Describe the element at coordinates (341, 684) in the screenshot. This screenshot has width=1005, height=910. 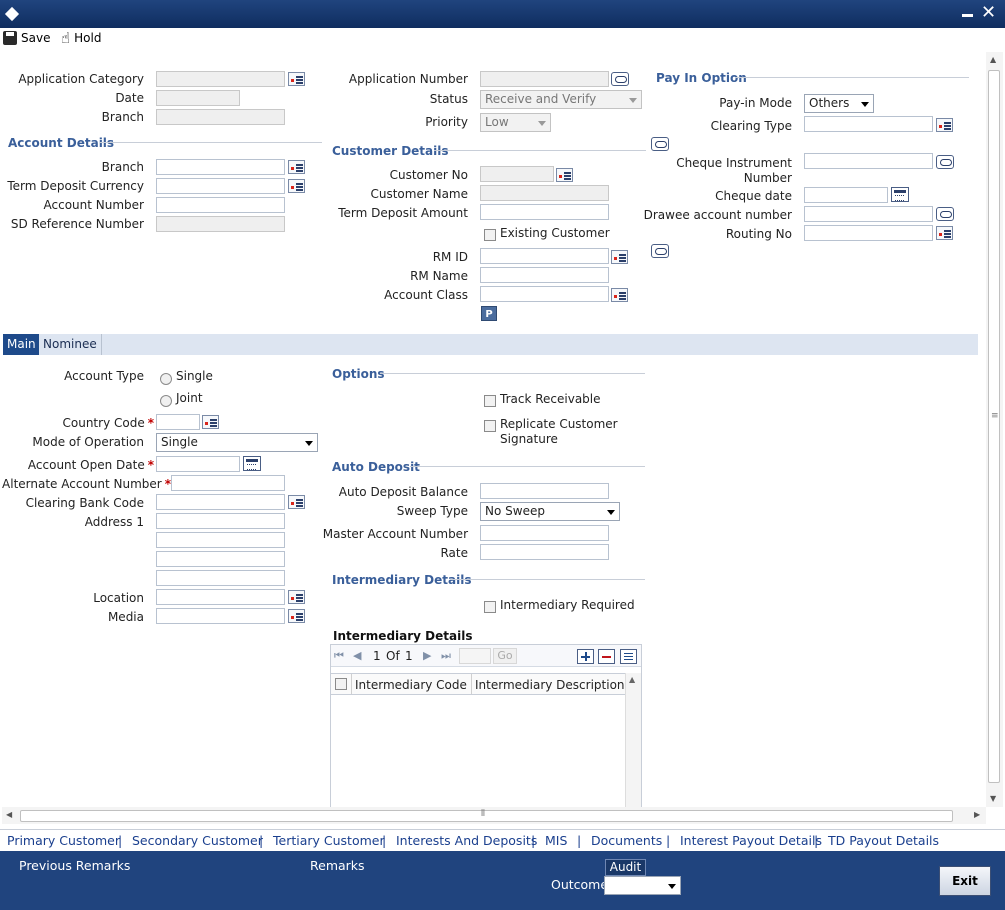
I see `select-all-checkbox` at that location.